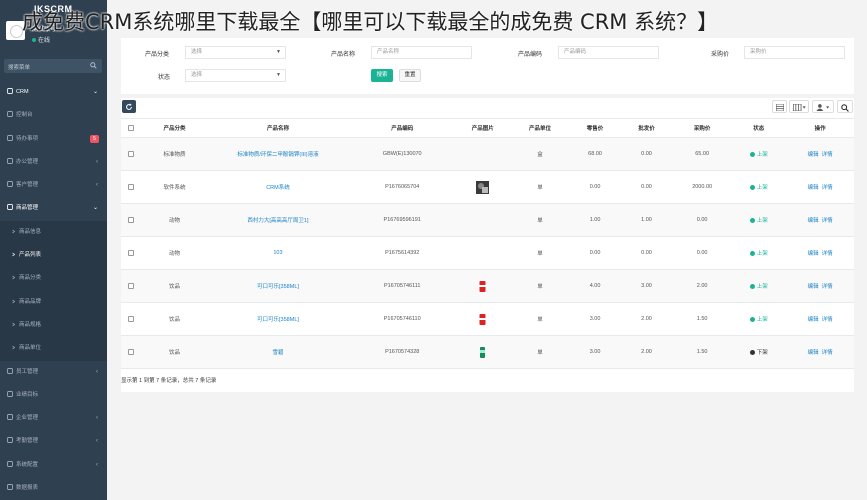 Image resolution: width=867 pixels, height=500 pixels. Describe the element at coordinates (14, 301) in the screenshot. I see `bullet-icon` at that location.